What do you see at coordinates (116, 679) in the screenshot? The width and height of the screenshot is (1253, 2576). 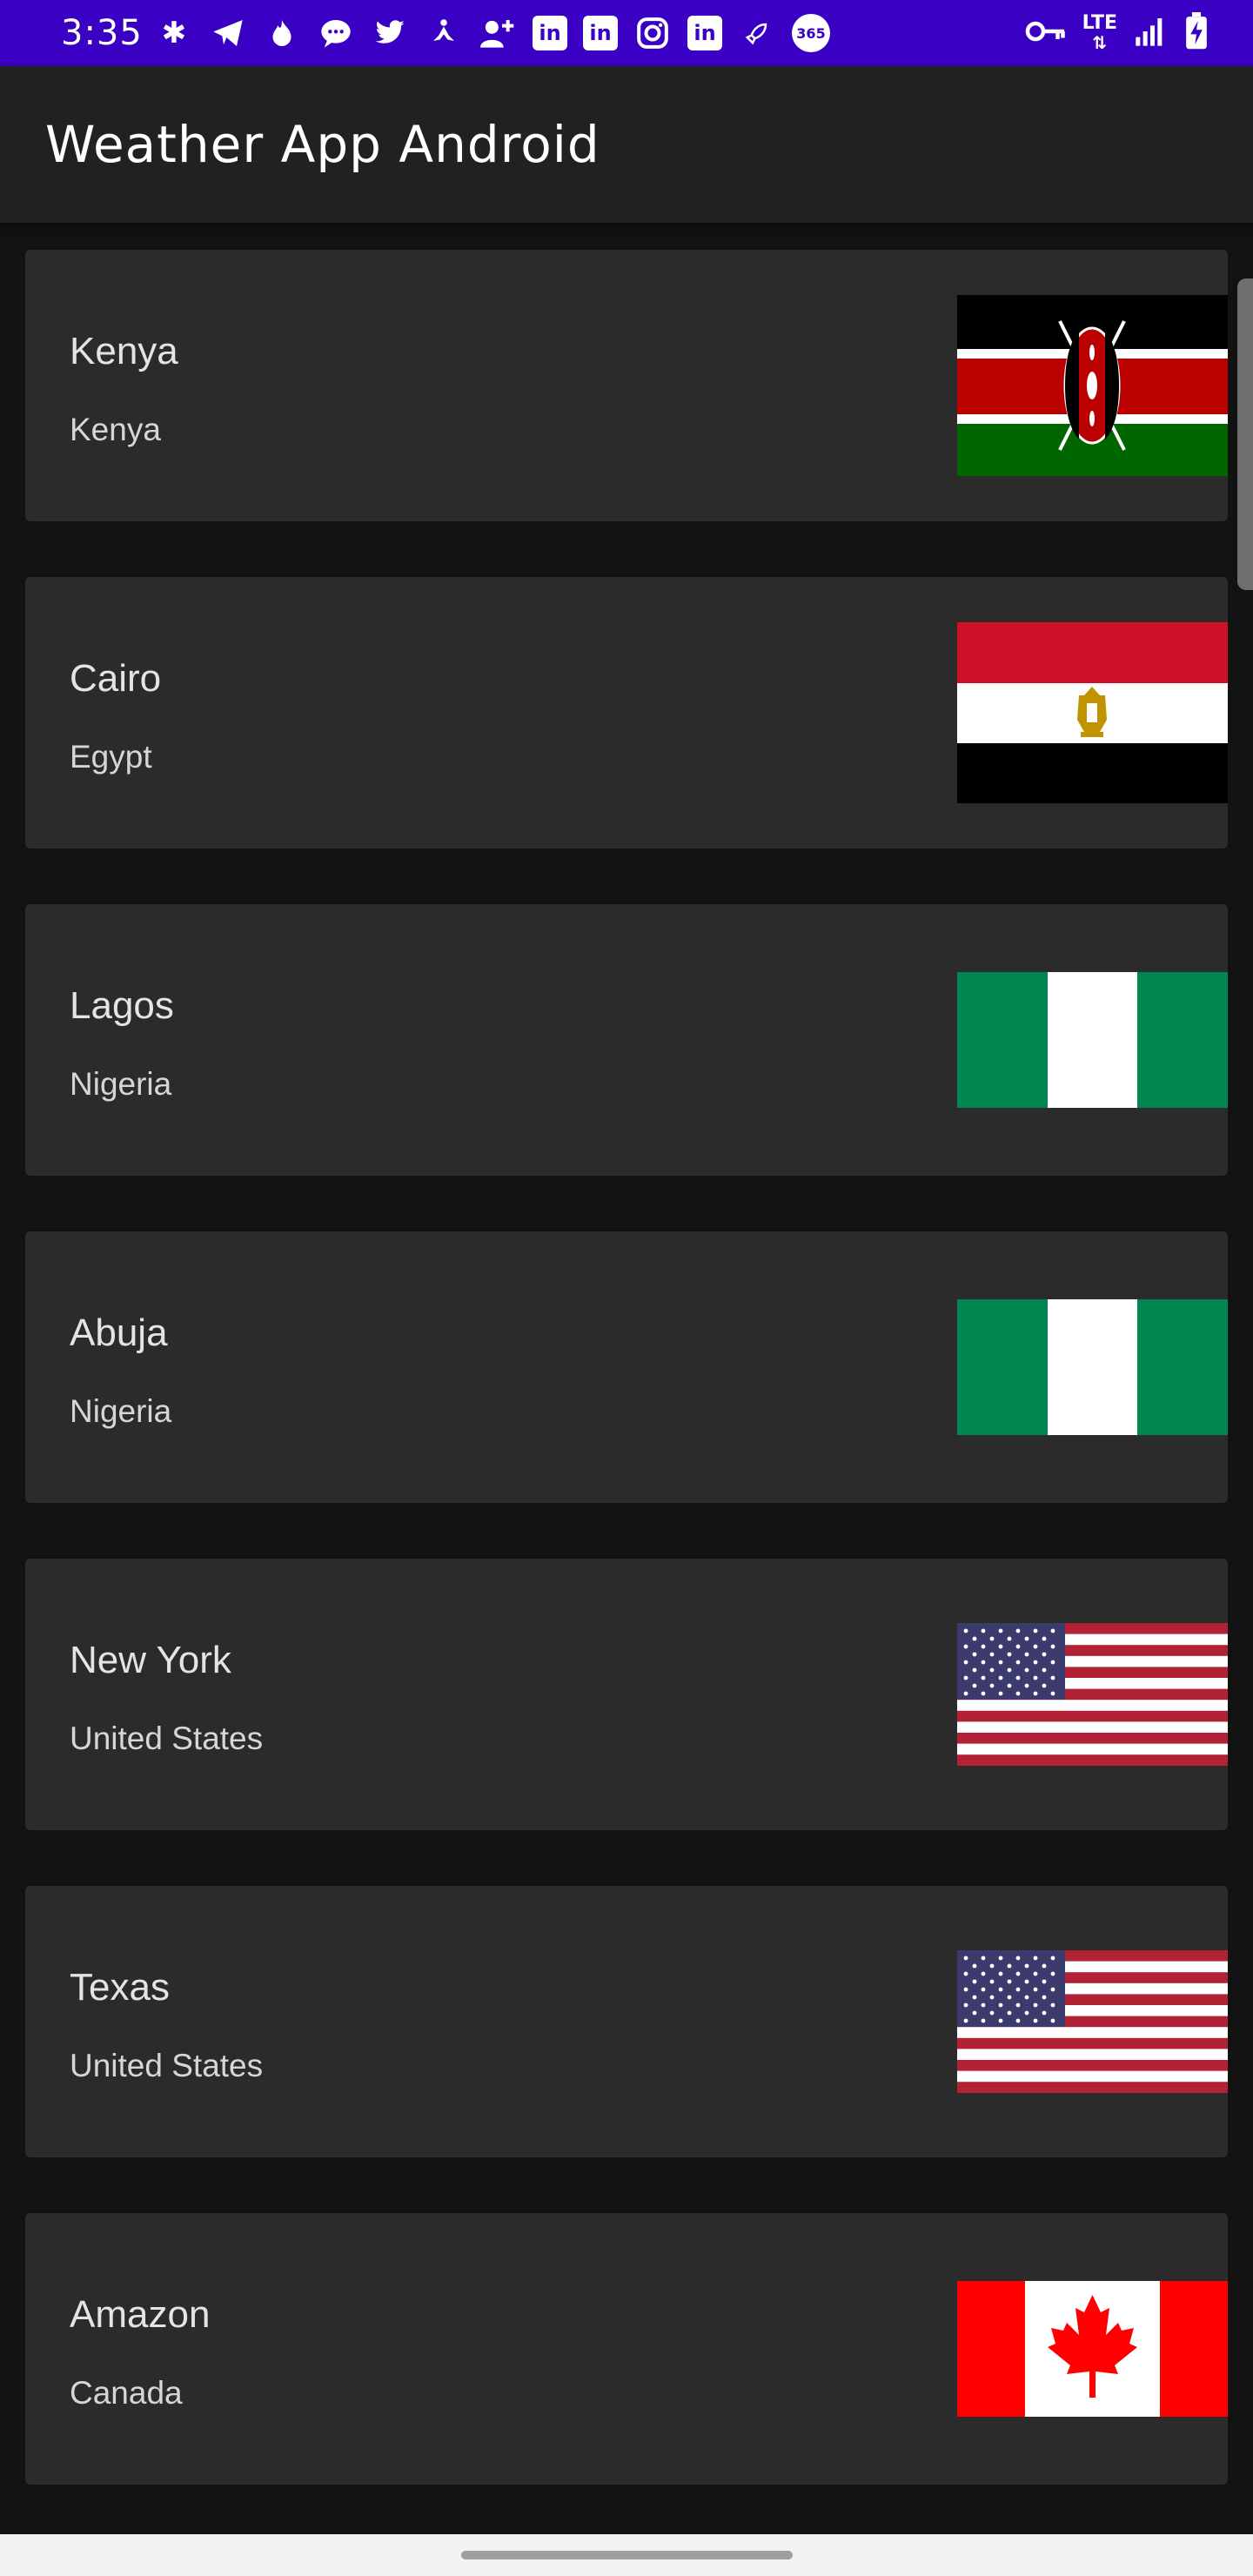 I see `city-name: Cairo` at bounding box center [116, 679].